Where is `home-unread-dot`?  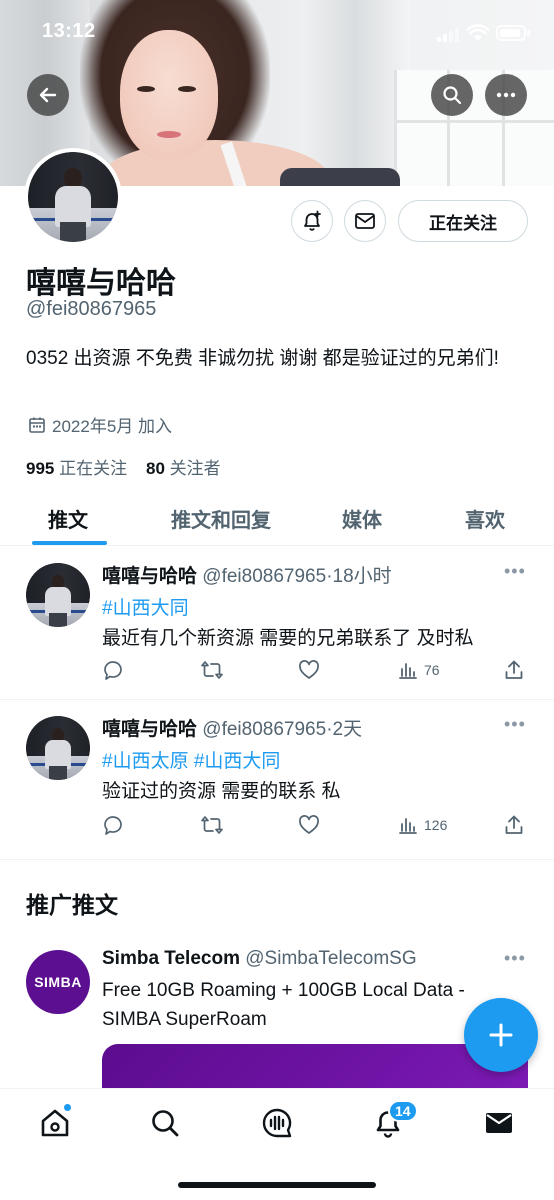
home-unread-dot is located at coordinates (67, 1107).